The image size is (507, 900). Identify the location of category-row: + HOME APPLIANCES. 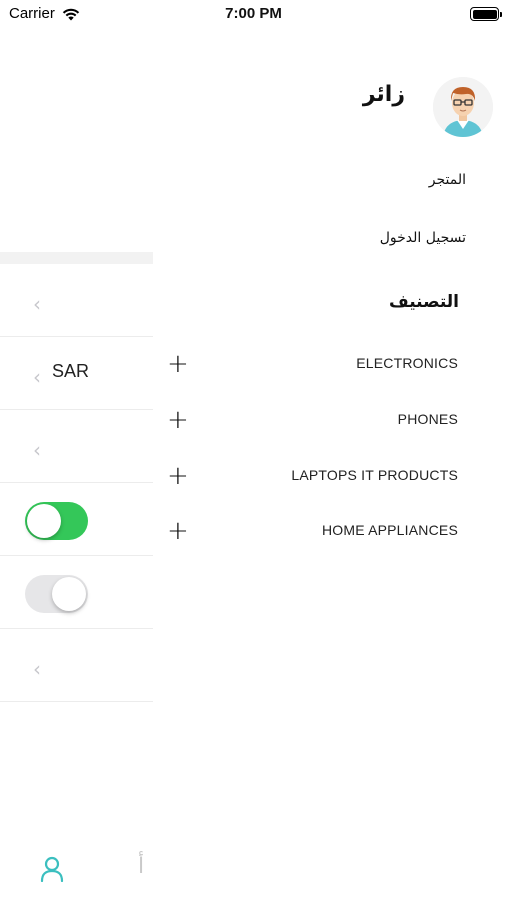
(330, 533).